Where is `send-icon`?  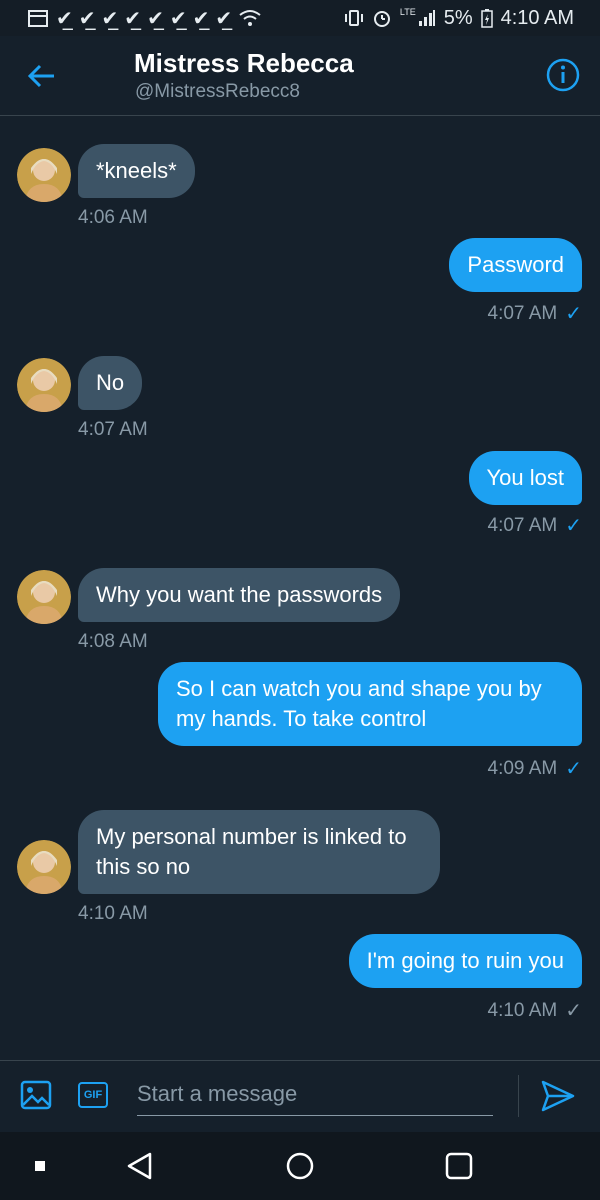
send-icon is located at coordinates (558, 1096).